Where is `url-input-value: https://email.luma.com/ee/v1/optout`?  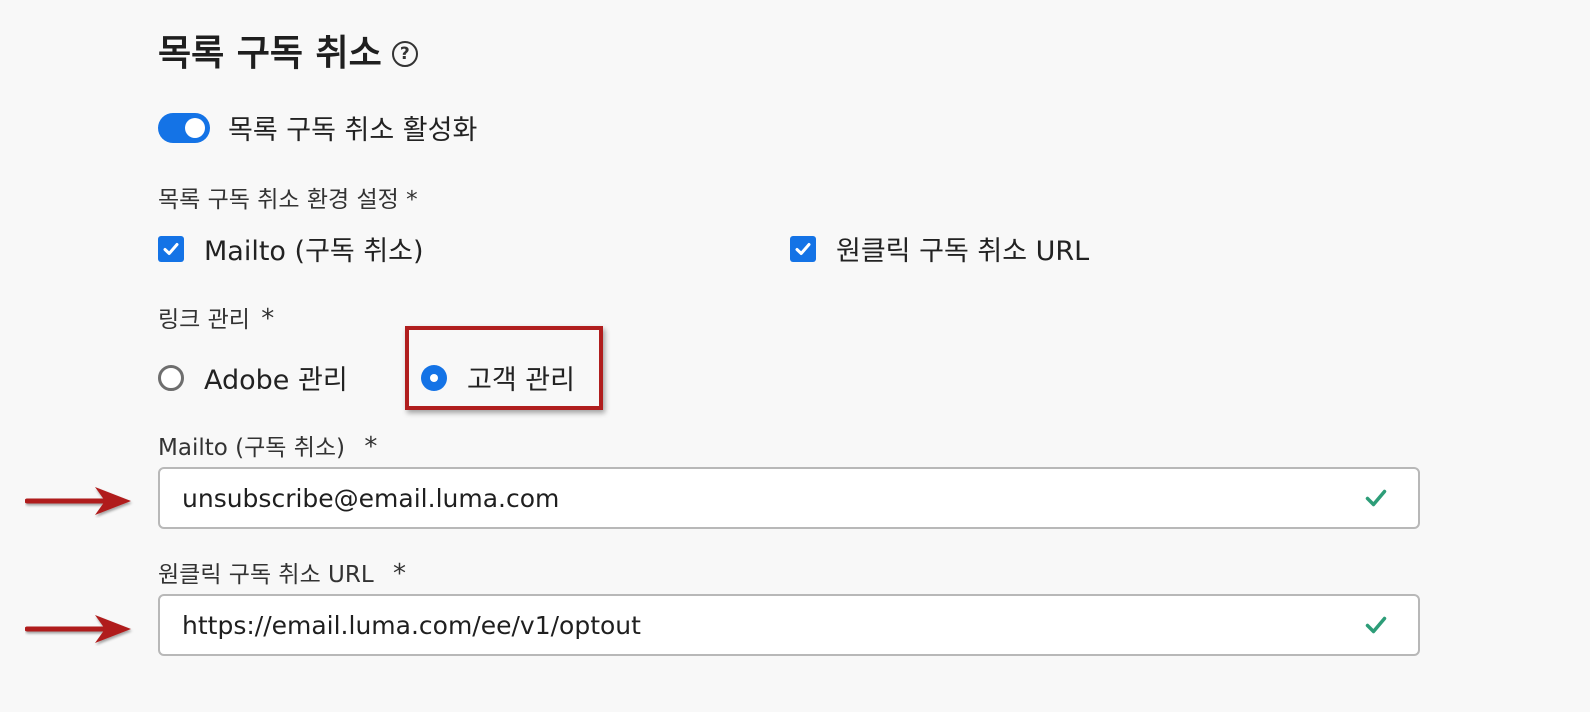 url-input-value: https://email.luma.com/ee/v1/optout is located at coordinates (769, 625).